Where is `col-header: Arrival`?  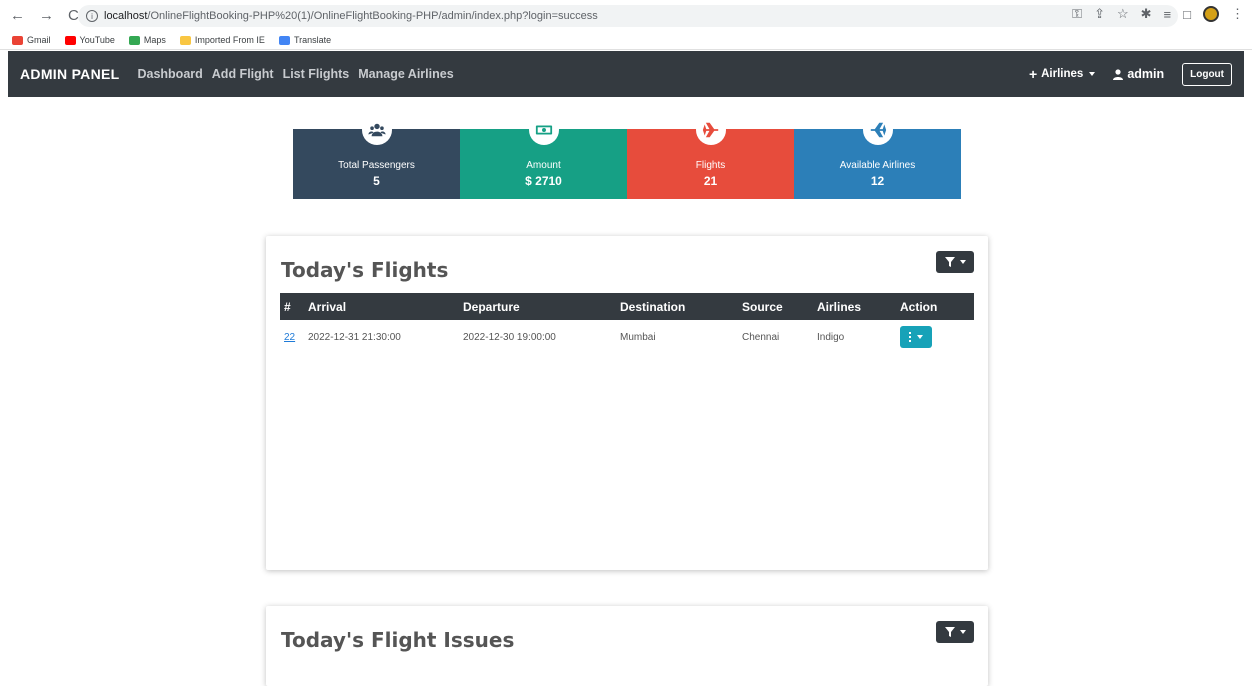 col-header: Arrival is located at coordinates (327, 306).